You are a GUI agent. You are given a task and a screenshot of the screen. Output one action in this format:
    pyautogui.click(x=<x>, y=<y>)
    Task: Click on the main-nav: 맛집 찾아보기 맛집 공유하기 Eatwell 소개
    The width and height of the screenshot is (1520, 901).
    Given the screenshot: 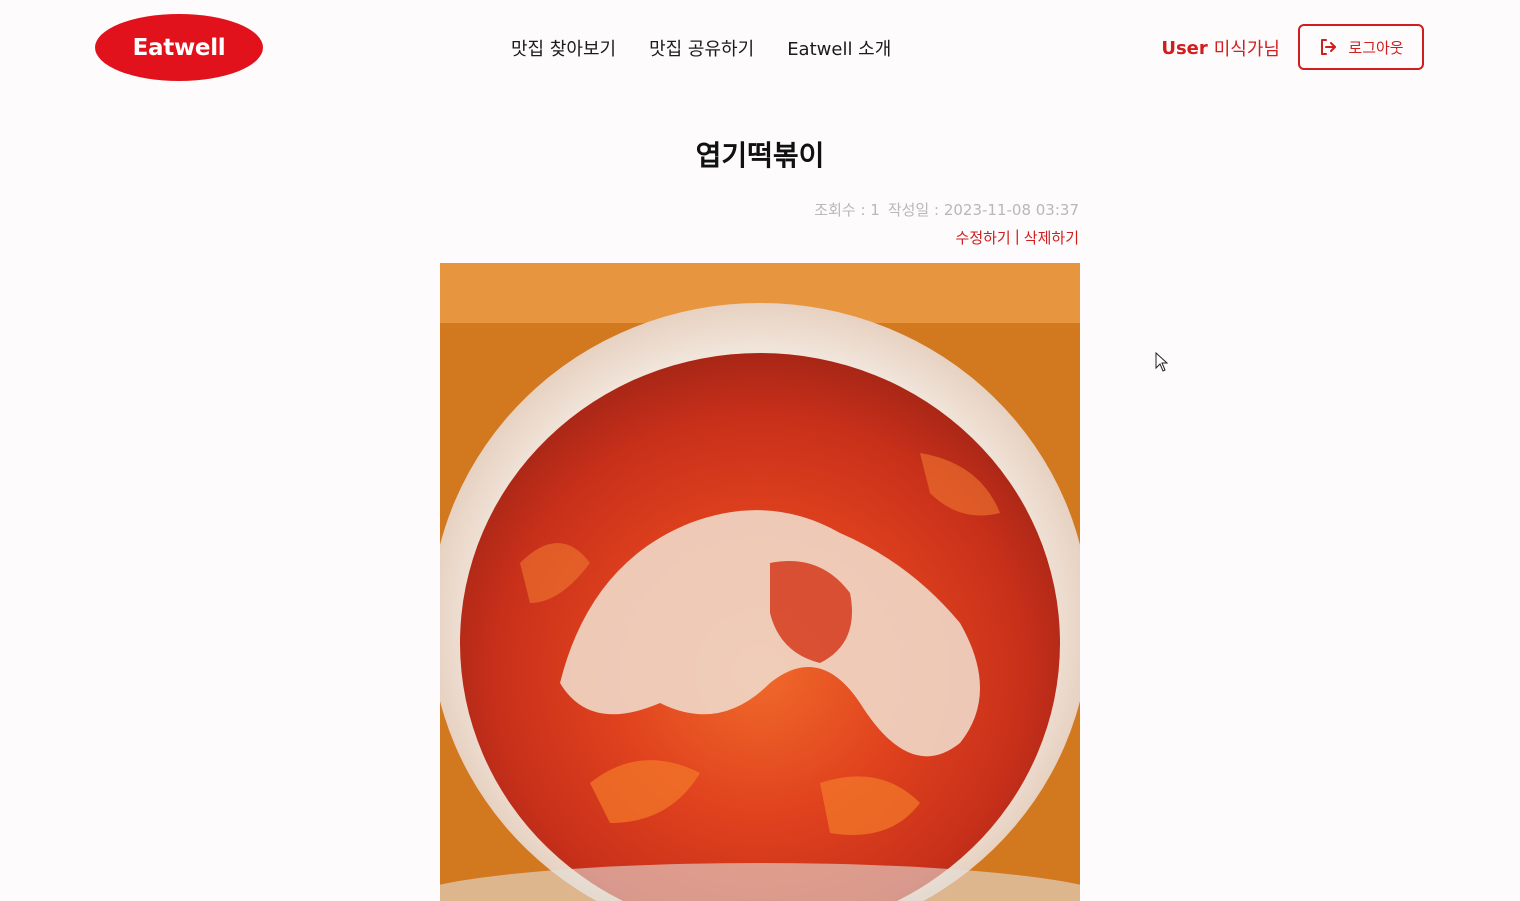 What is the action you would take?
    pyautogui.click(x=701, y=48)
    